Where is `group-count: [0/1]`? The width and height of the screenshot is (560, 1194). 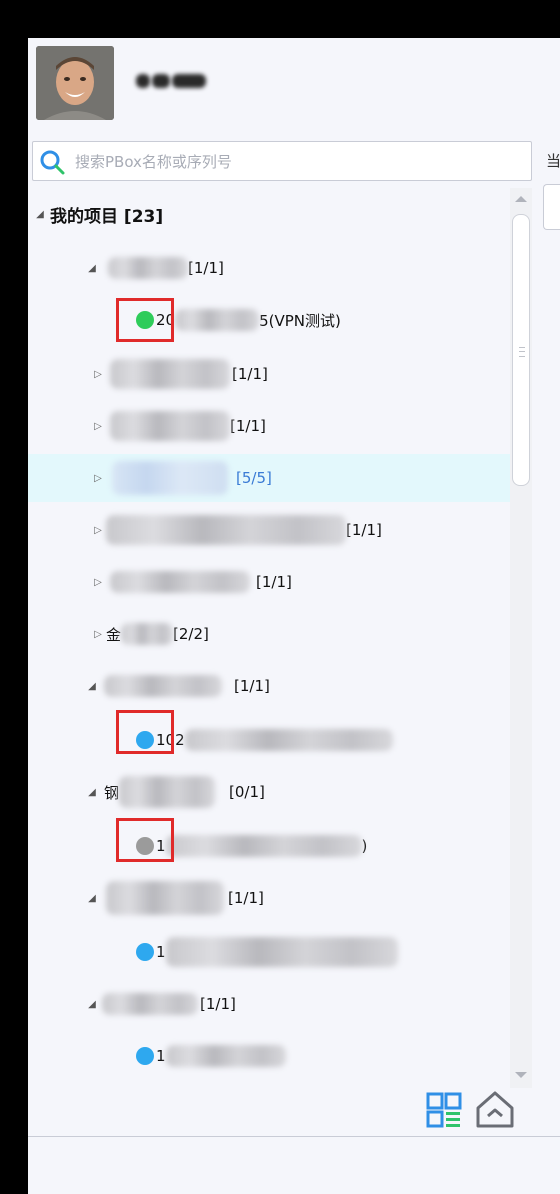
group-count: [0/1] is located at coordinates (247, 792).